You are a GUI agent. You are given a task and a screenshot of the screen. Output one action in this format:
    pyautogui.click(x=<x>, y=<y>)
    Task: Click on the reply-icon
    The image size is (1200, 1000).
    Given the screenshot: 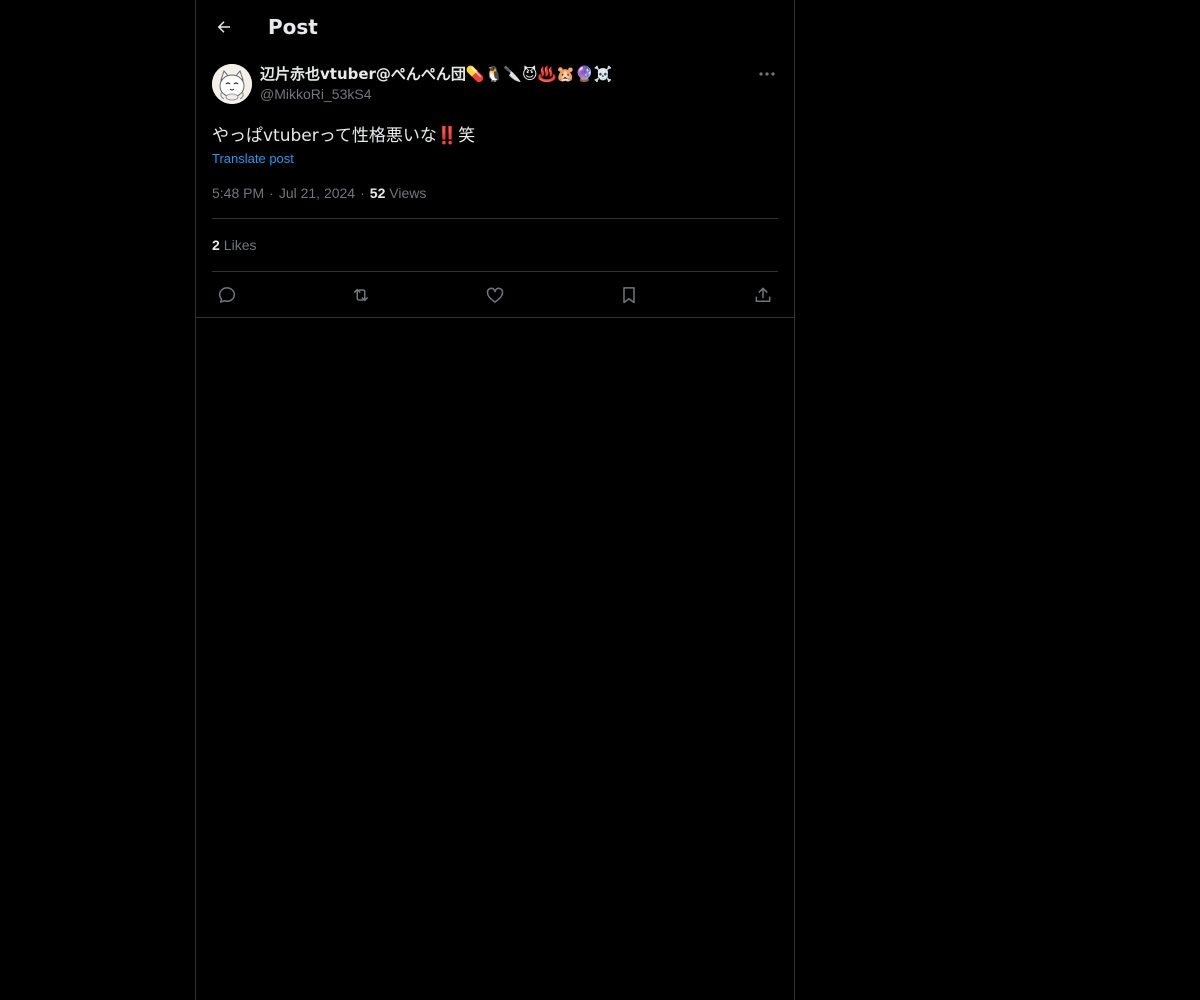 What is the action you would take?
    pyautogui.click(x=227, y=295)
    